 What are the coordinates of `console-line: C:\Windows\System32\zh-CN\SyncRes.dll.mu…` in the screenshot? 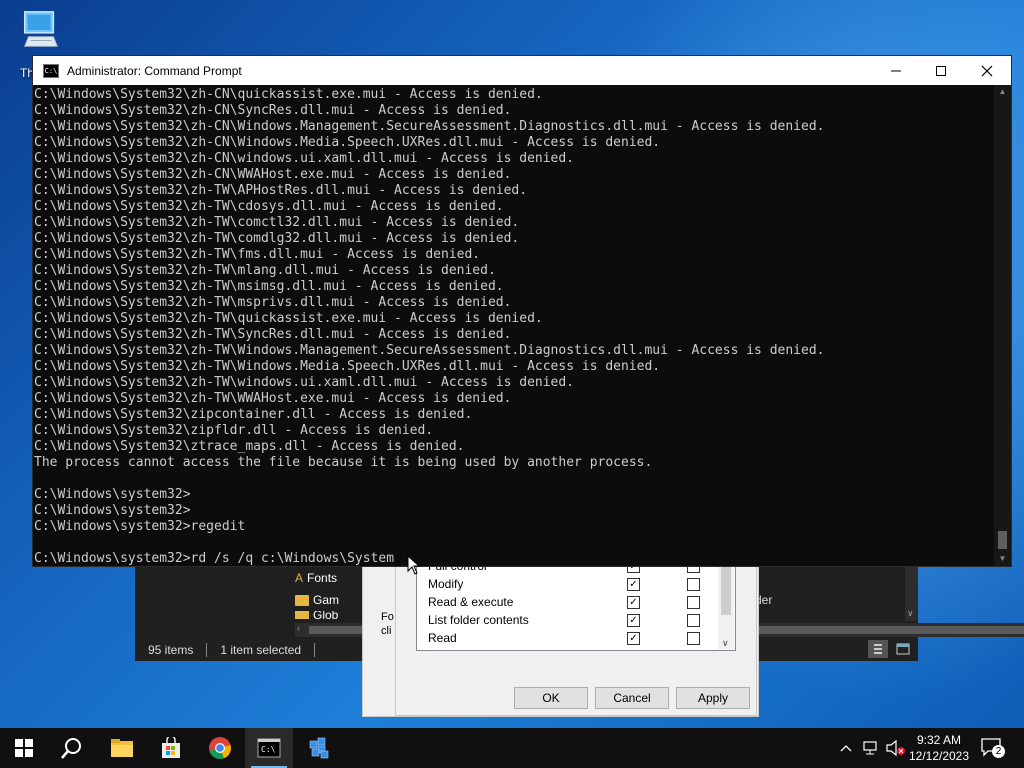 It's located at (273, 110).